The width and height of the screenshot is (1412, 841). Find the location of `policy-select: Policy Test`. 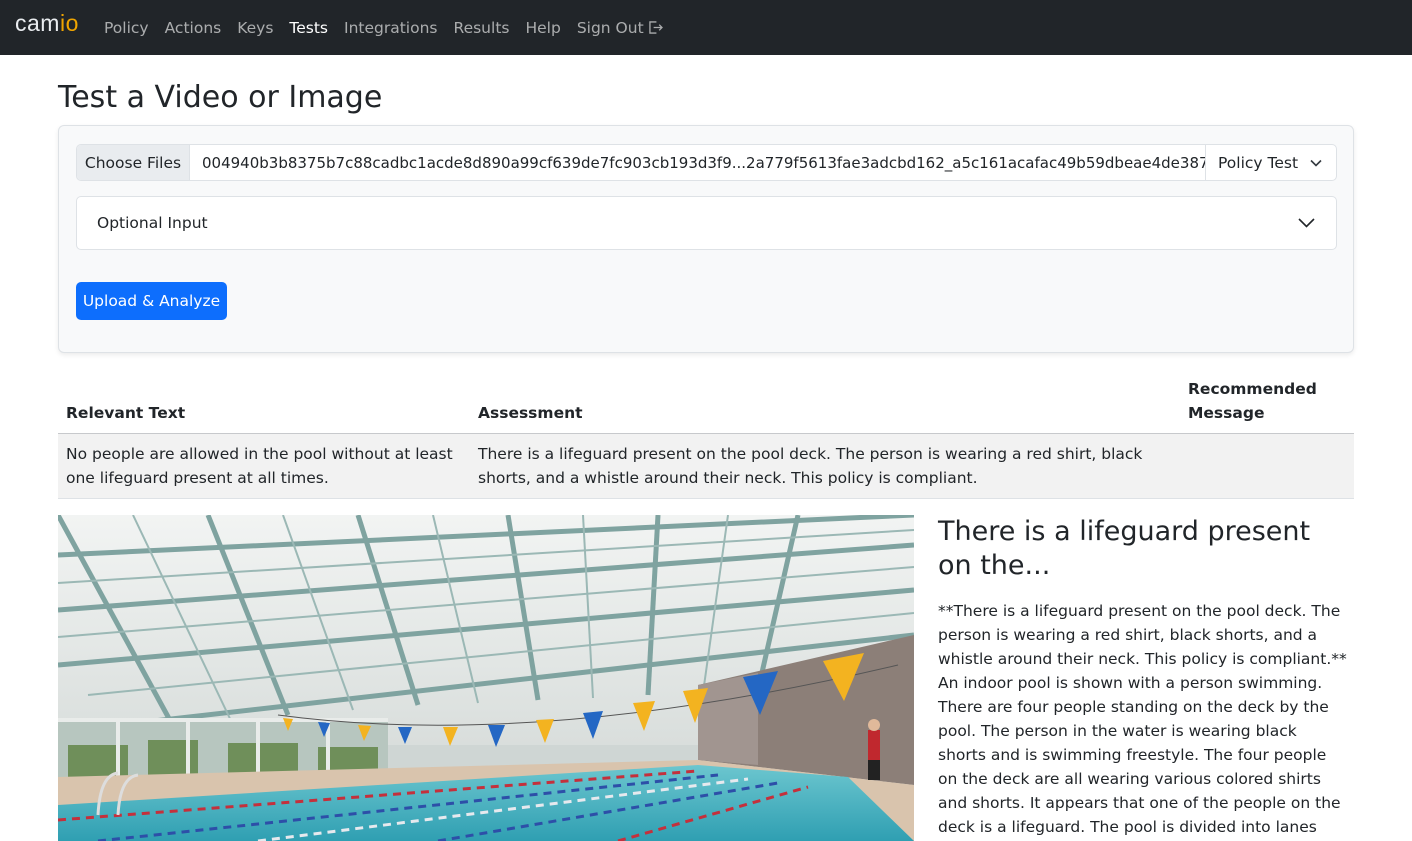

policy-select: Policy Test is located at coordinates (1270, 162).